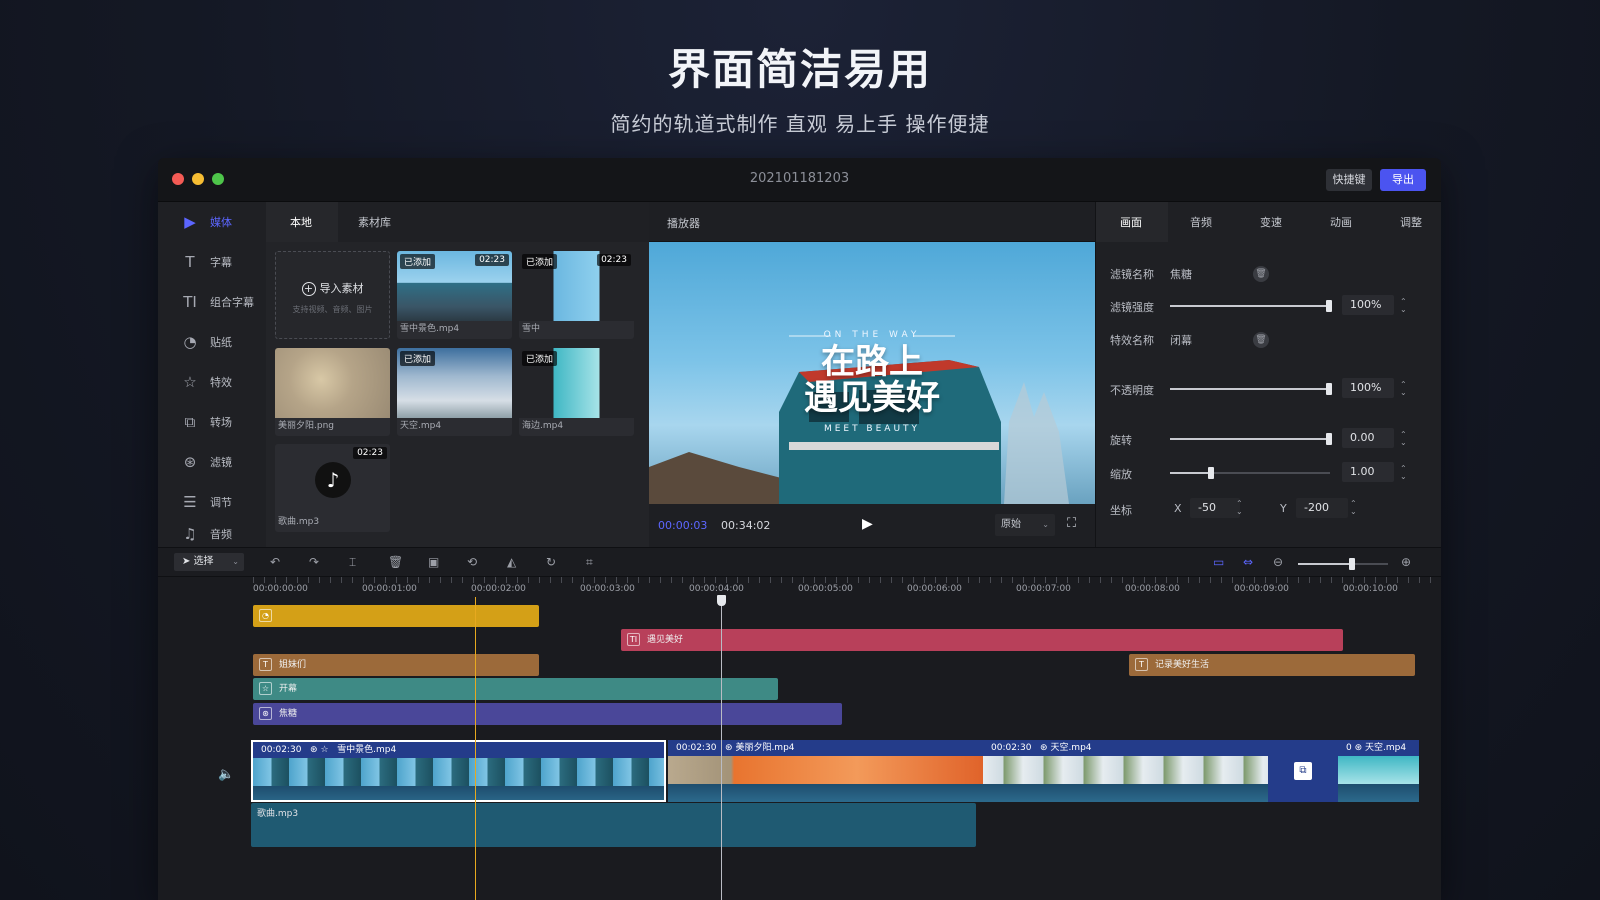 The height and width of the screenshot is (900, 1600). I want to click on media-item-name: 美丽夕阳.png, so click(306, 426).